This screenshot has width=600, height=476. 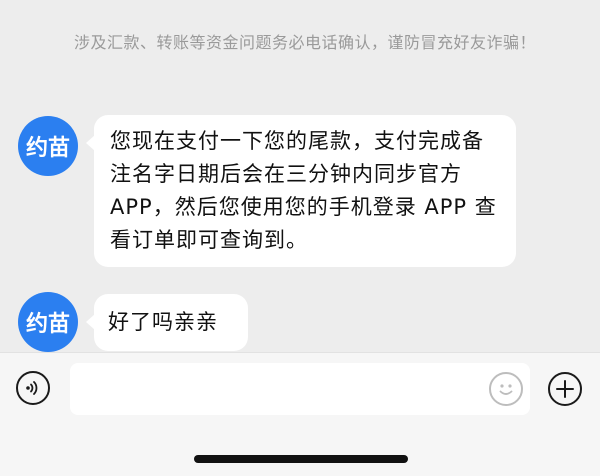 I want to click on voice-icon, so click(x=32, y=388).